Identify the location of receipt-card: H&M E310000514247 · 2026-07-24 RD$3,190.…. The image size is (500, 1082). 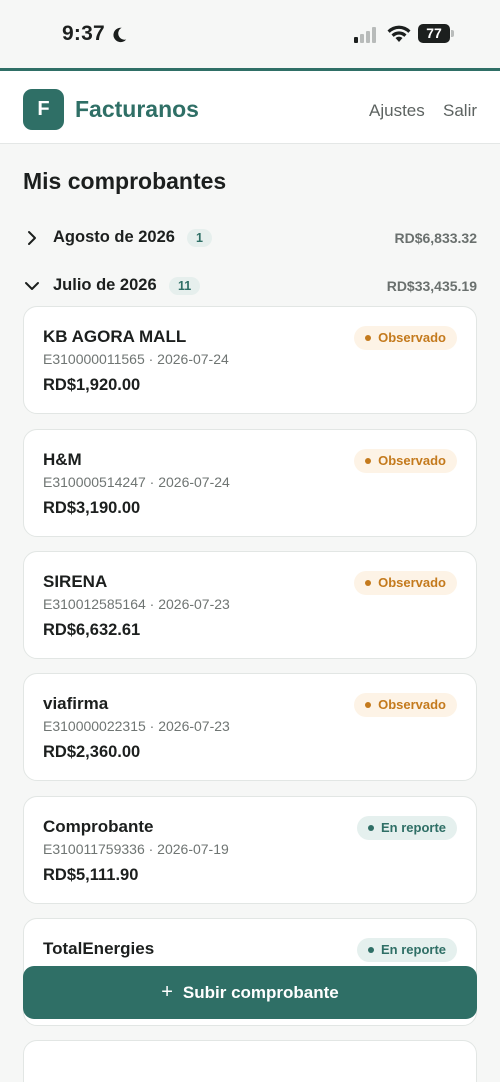
(250, 483).